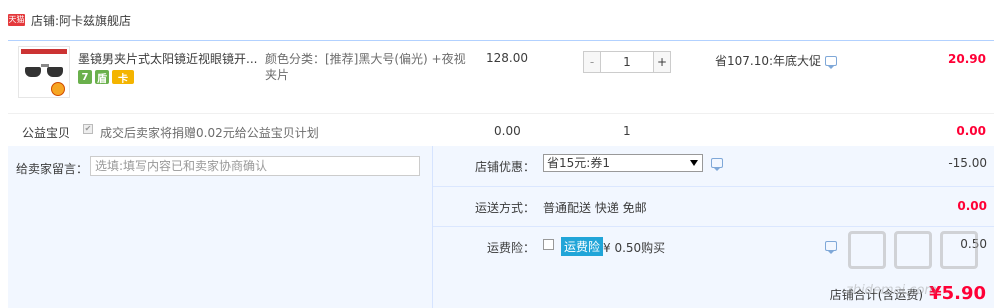 This screenshot has height=308, width=994. Describe the element at coordinates (694, 163) in the screenshot. I see `dropdown-arrow-icon` at that location.